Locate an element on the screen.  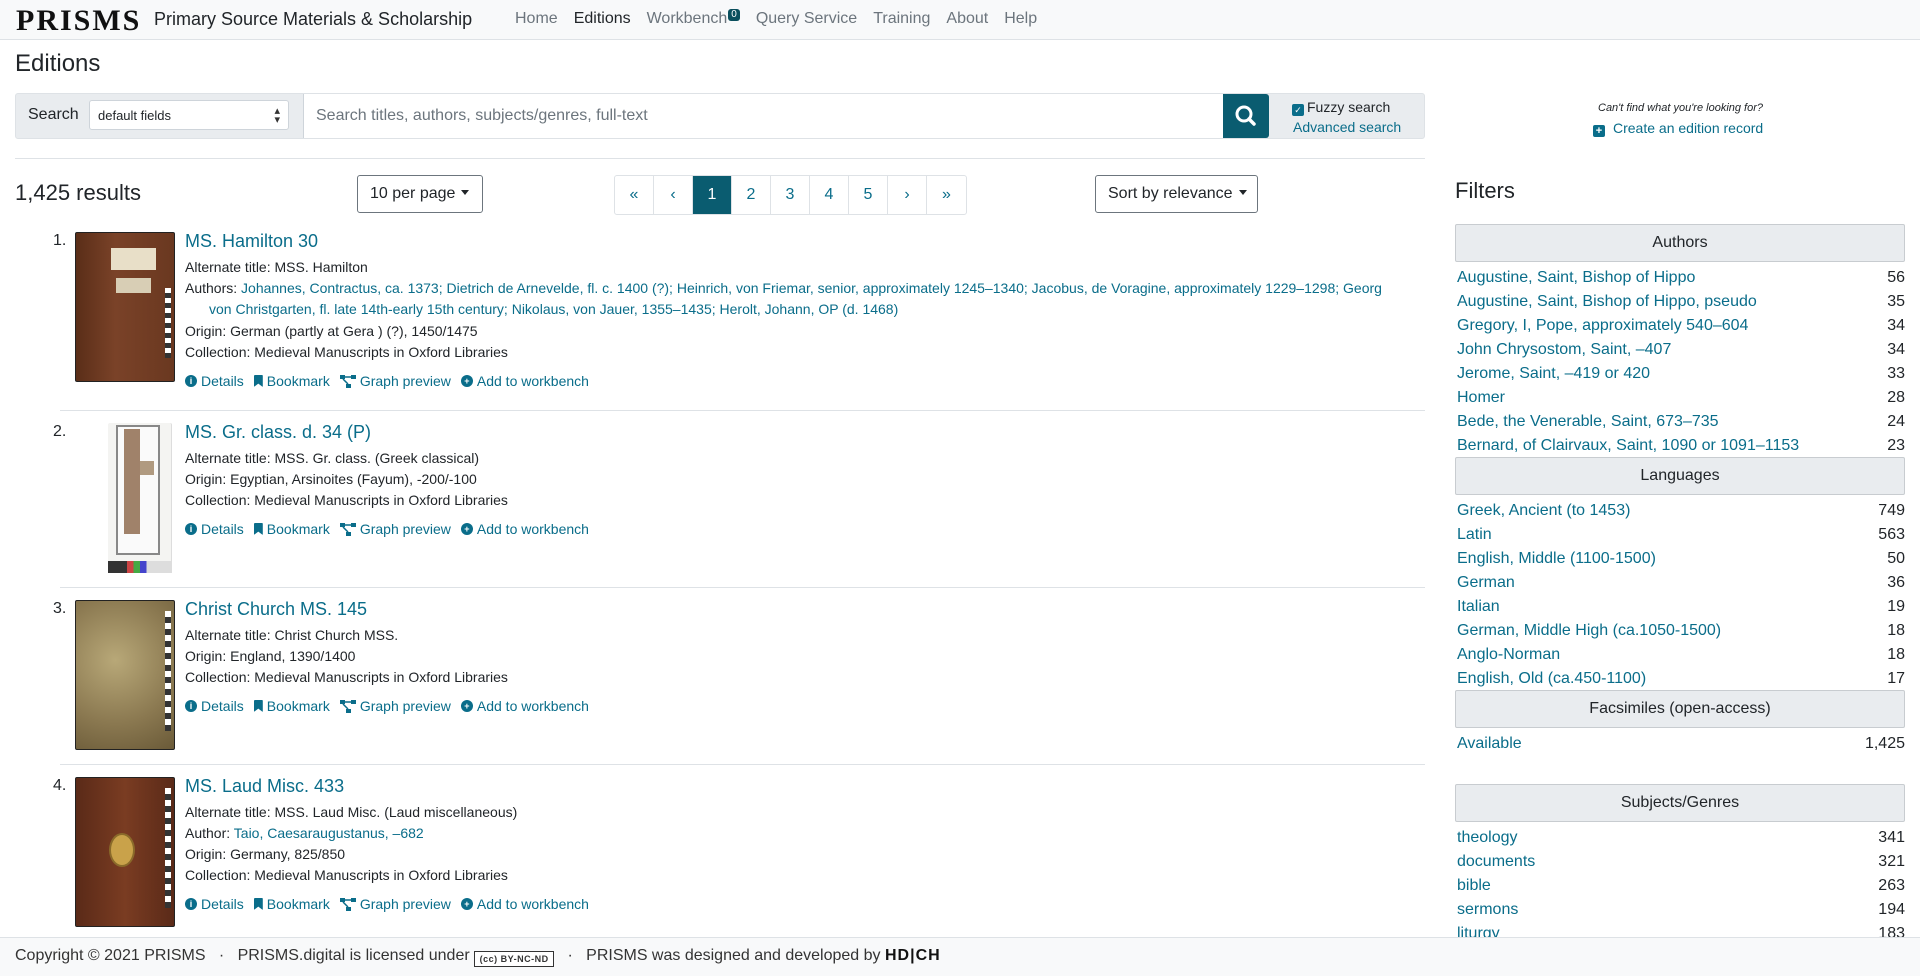
filter-item: Anglo-Norman 18 is located at coordinates (1681, 655).